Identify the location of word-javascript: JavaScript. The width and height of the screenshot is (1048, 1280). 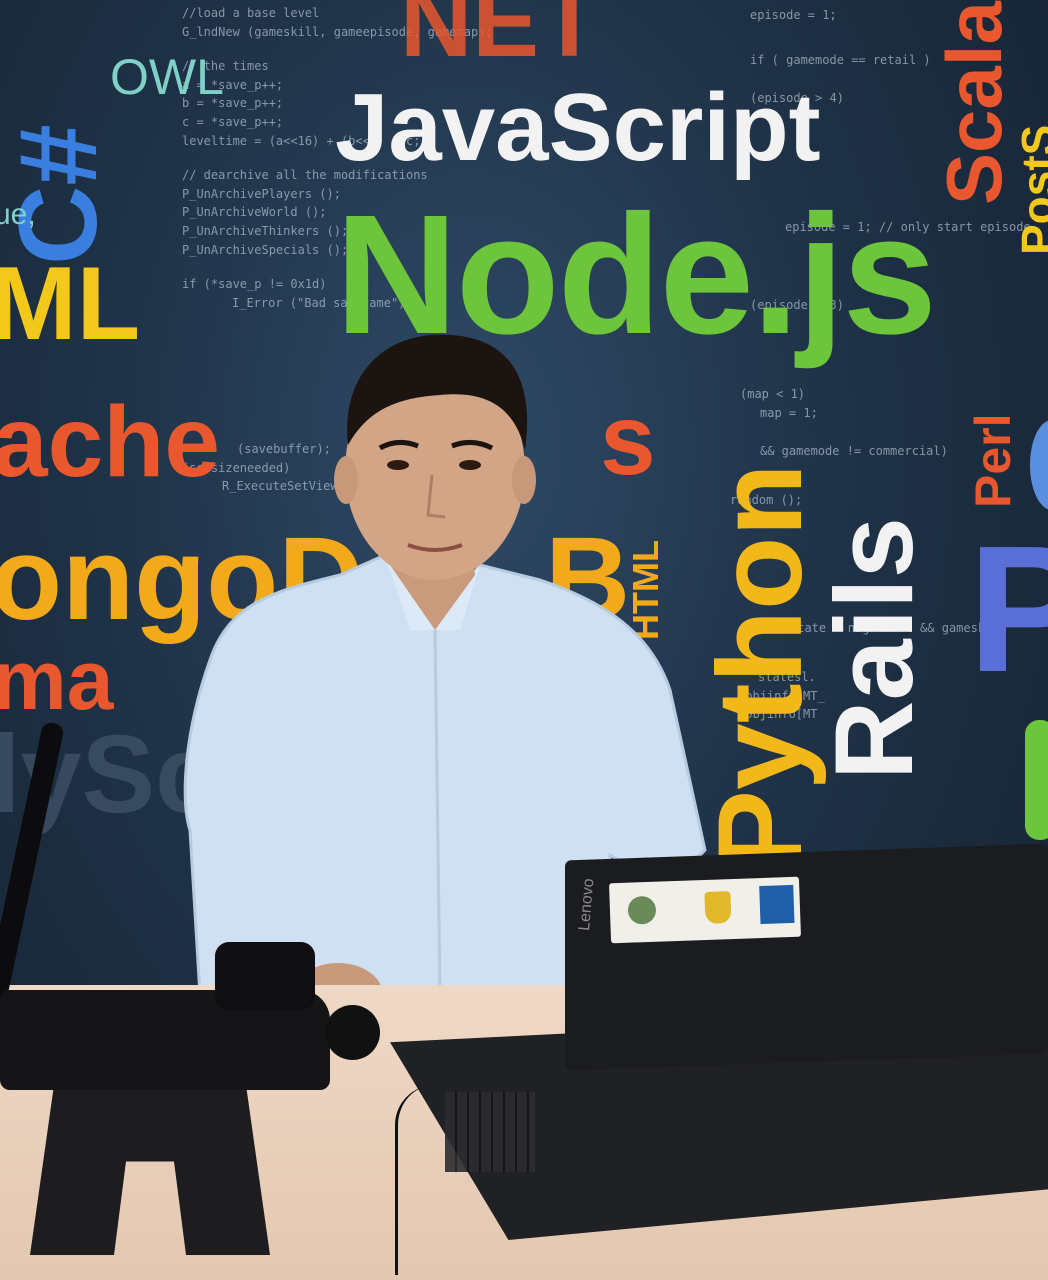
(578, 127).